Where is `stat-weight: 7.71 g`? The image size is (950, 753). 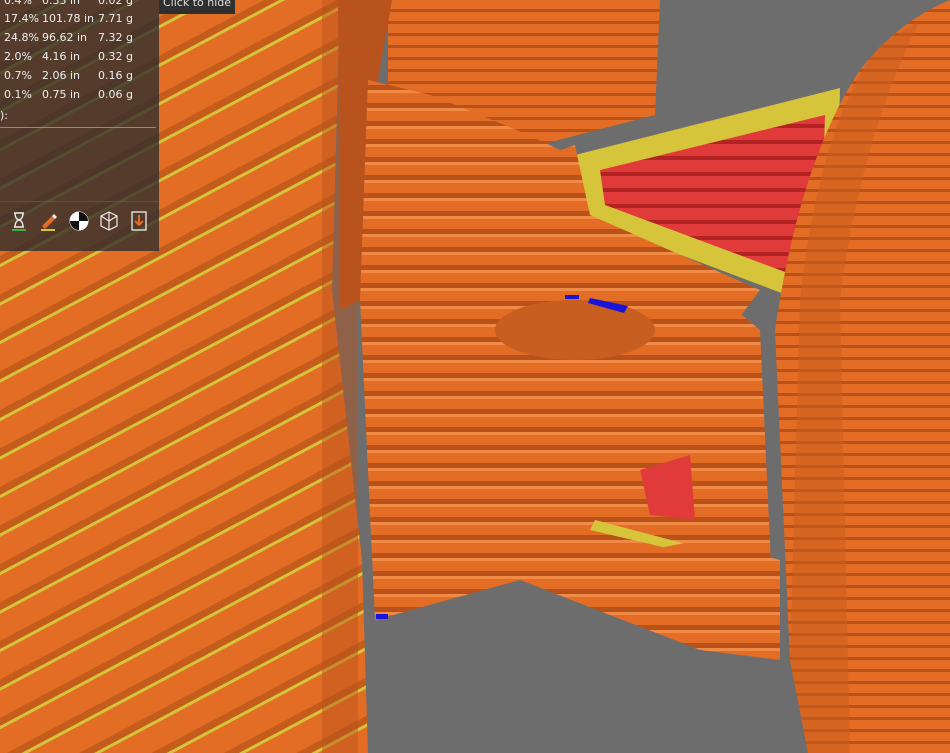 stat-weight: 7.71 g is located at coordinates (115, 18).